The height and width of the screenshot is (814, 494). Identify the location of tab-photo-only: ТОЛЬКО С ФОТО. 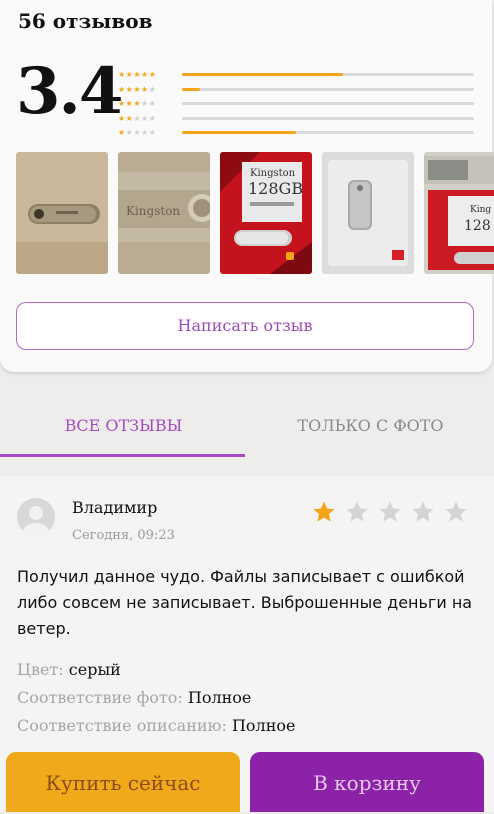
(370, 424).